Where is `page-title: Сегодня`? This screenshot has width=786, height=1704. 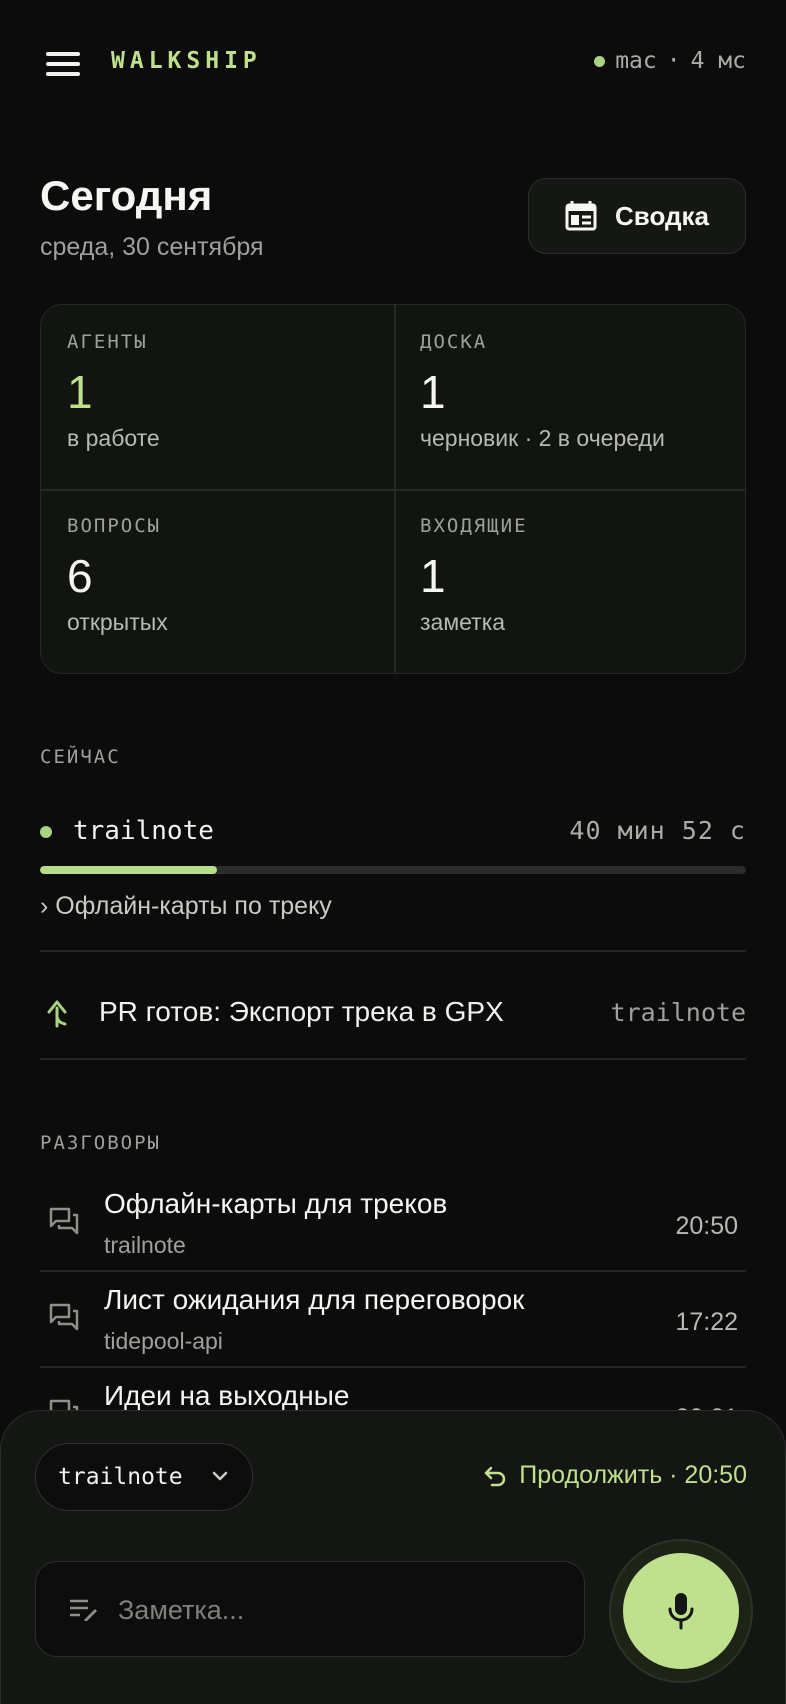 page-title: Сегодня is located at coordinates (126, 195).